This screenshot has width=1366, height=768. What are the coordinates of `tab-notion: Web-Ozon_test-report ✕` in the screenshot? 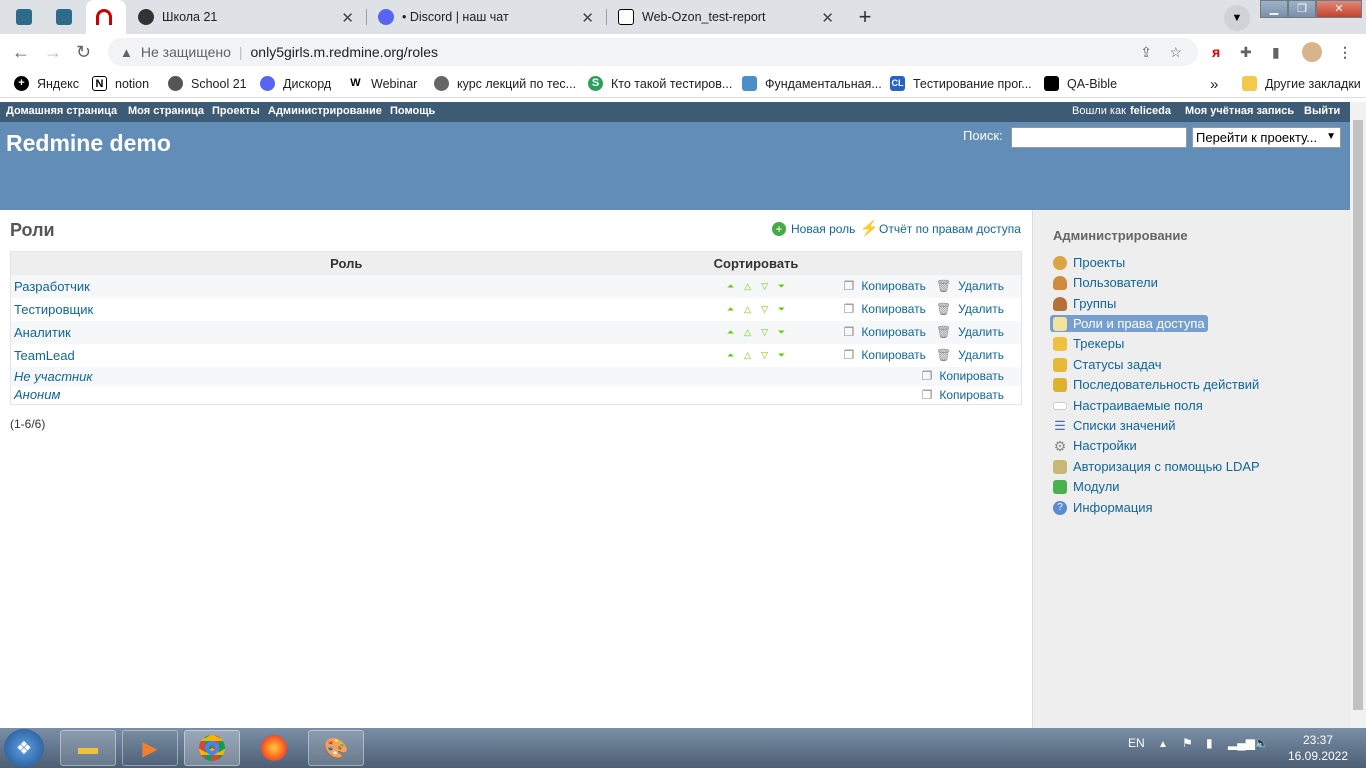 It's located at (726, 17).